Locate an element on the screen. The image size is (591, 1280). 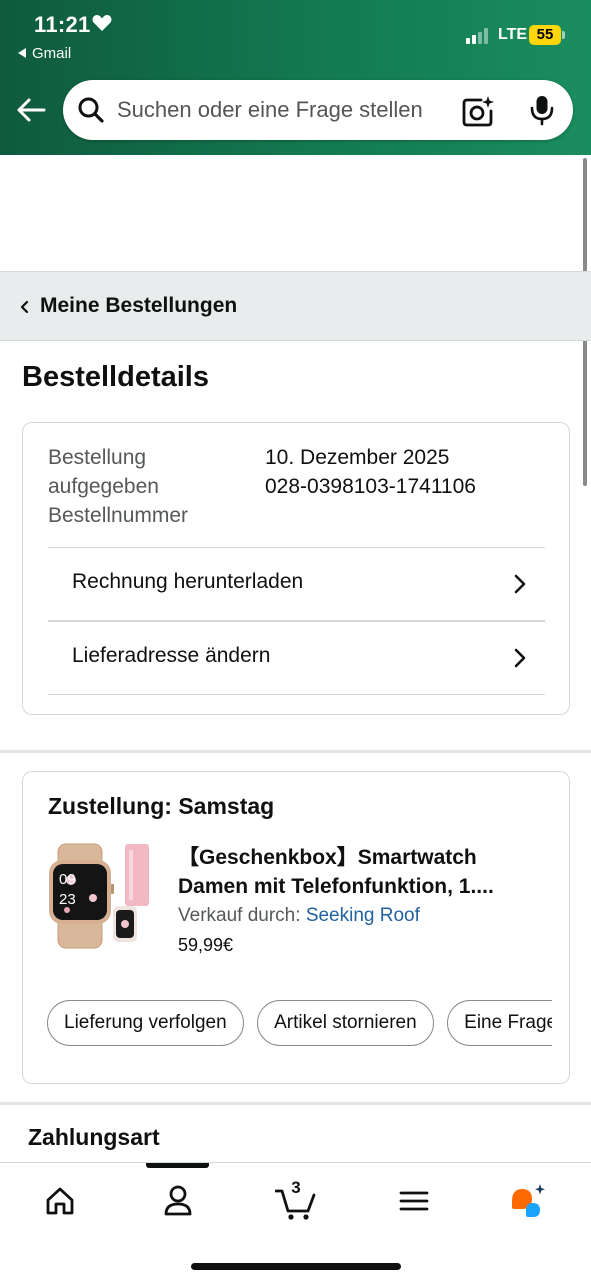
search-bar is located at coordinates (318, 110).